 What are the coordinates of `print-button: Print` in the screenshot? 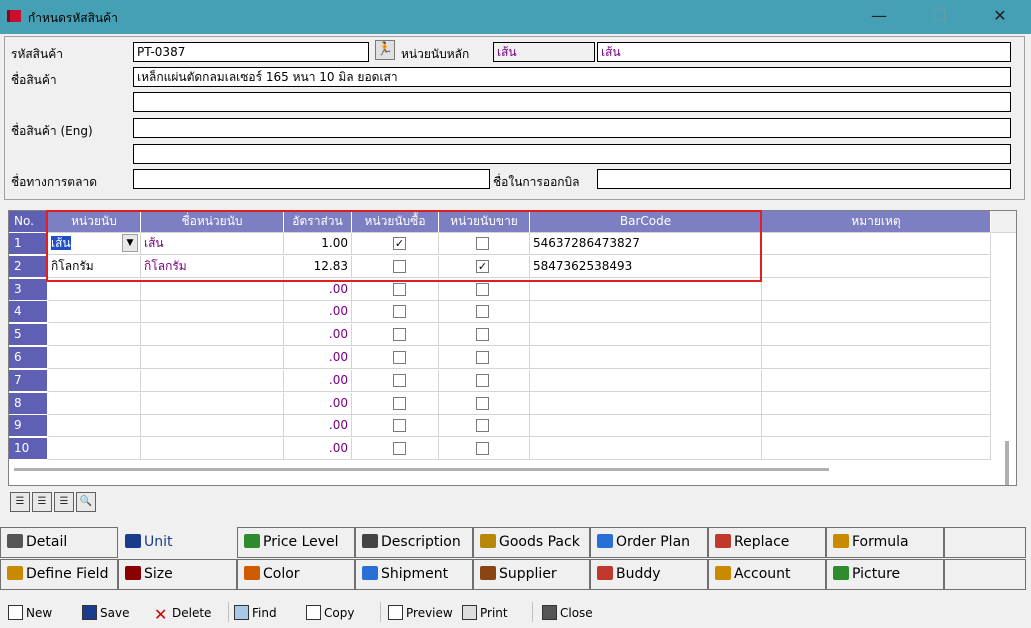 It's located at (485, 613).